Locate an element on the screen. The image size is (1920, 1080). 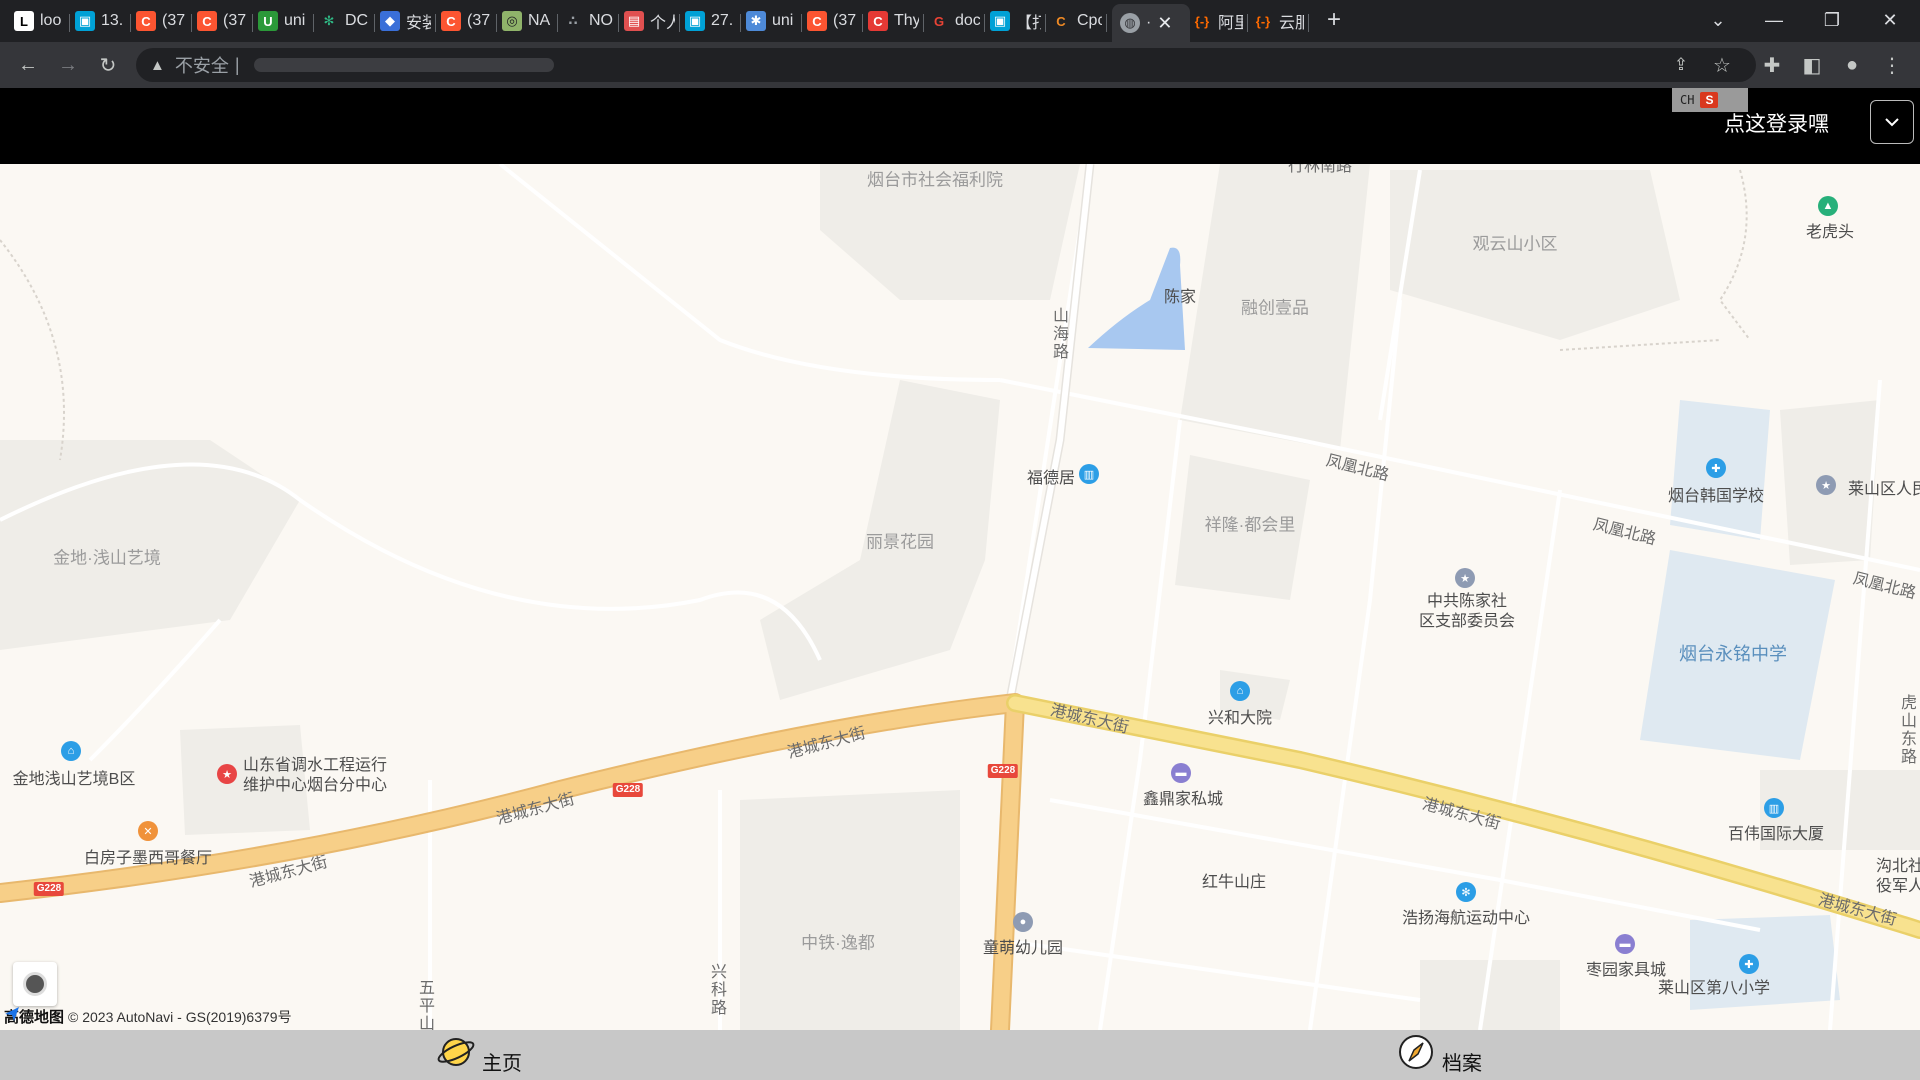
area-label: 烟台市社会福利院 is located at coordinates (935, 178).